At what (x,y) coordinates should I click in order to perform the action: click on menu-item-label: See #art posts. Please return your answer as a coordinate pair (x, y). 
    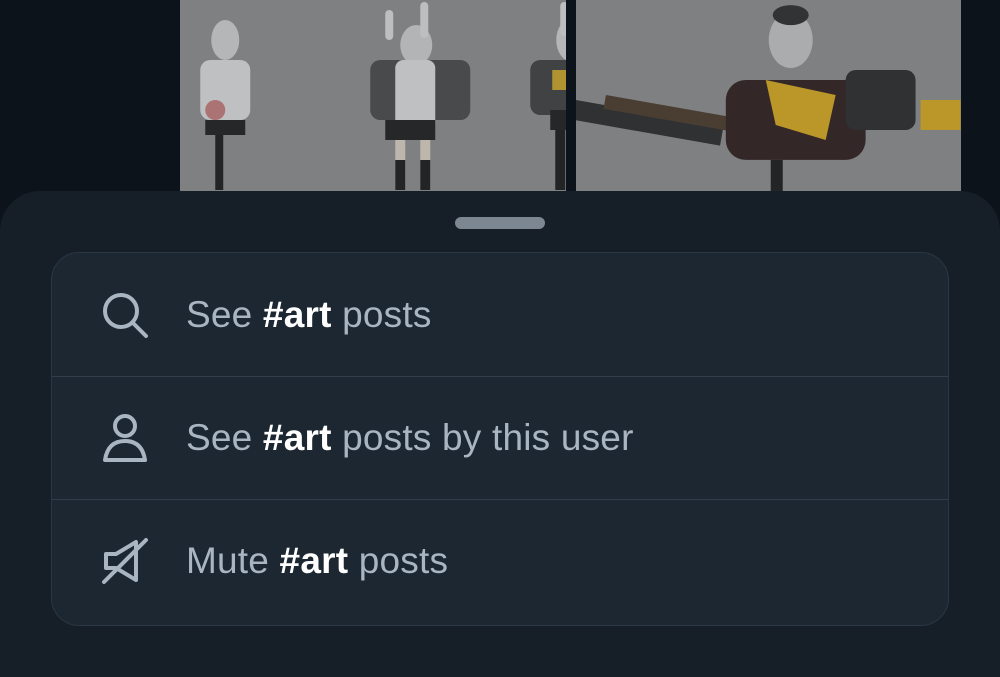
    Looking at the image, I should click on (309, 314).